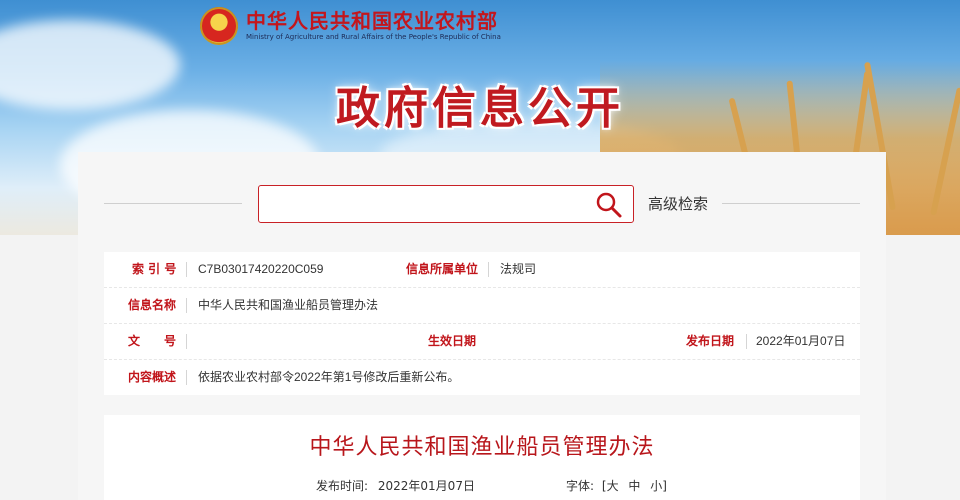 The height and width of the screenshot is (500, 960). Describe the element at coordinates (261, 269) in the screenshot. I see `index-value: C7B03017420220C059` at that location.